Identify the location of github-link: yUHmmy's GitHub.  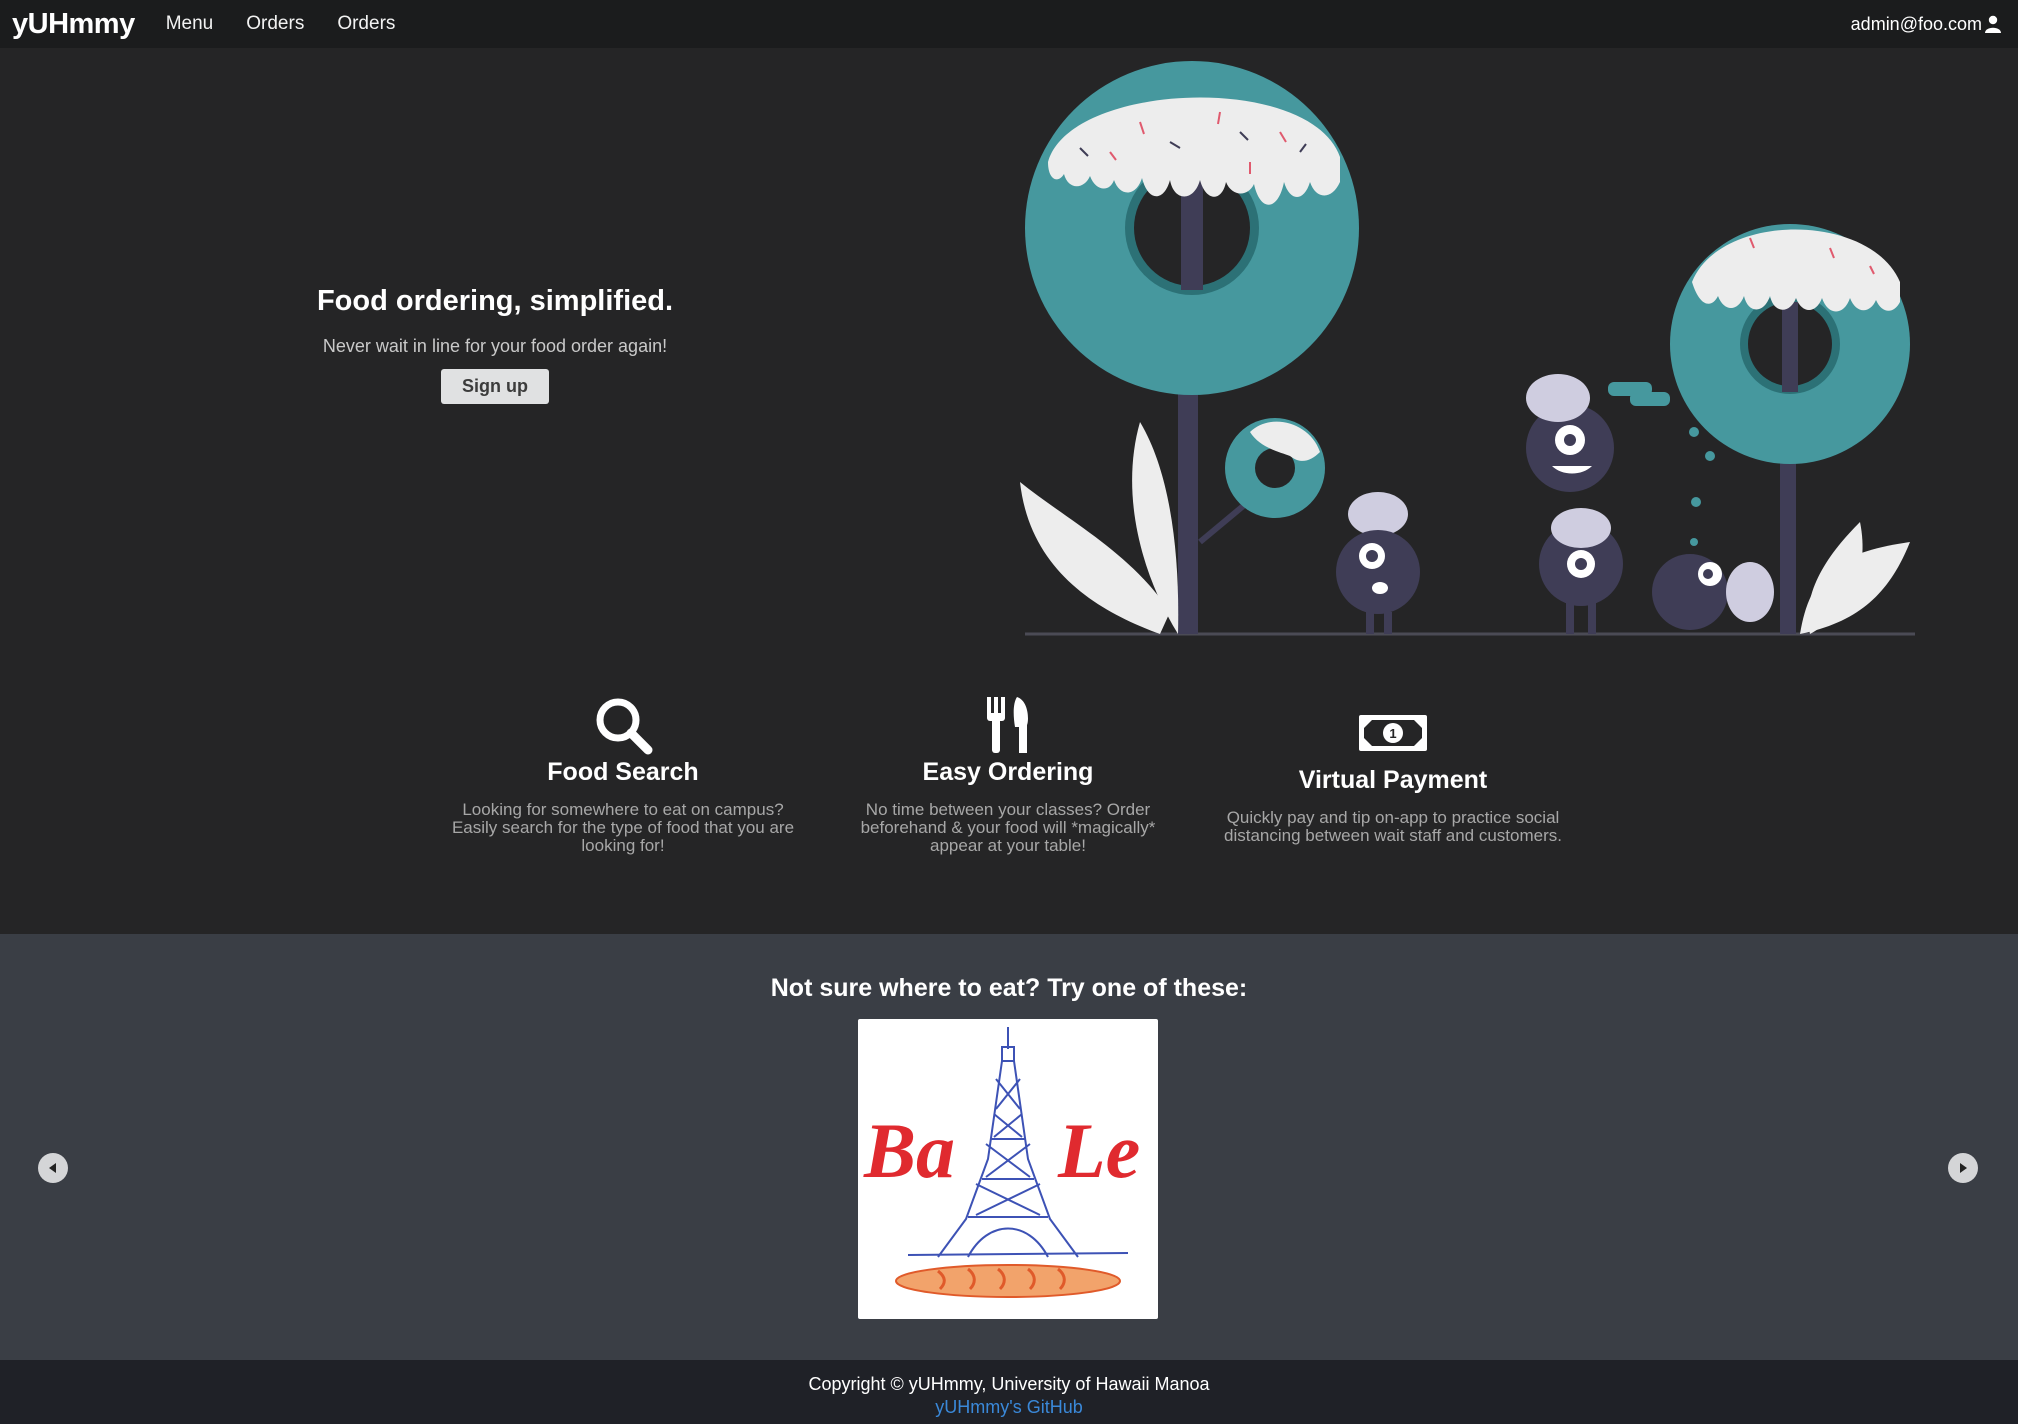
(1009, 1407).